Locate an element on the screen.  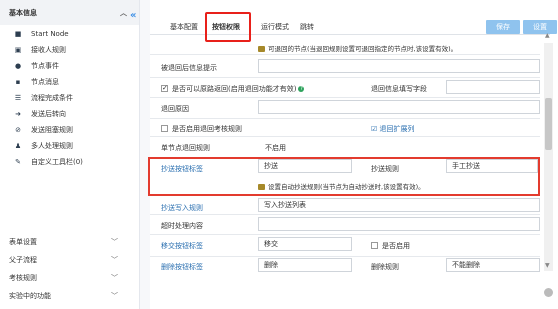
hint-returnable-nodes: 可退回的节点(当退回规则设置可退回指定的节点时,该设置有效)。 is located at coordinates (357, 48).